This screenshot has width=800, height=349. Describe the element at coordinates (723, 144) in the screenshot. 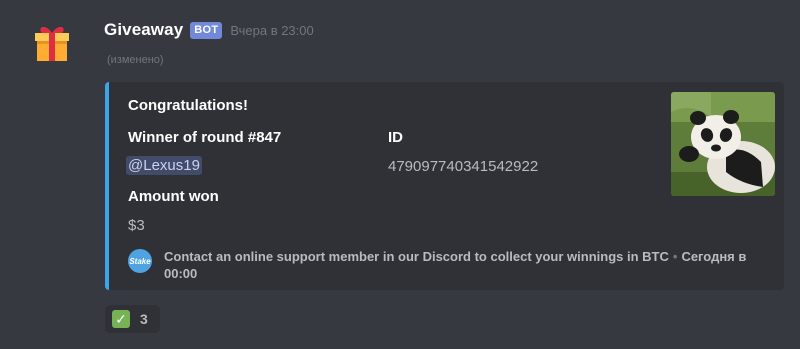

I see `panda-image` at that location.